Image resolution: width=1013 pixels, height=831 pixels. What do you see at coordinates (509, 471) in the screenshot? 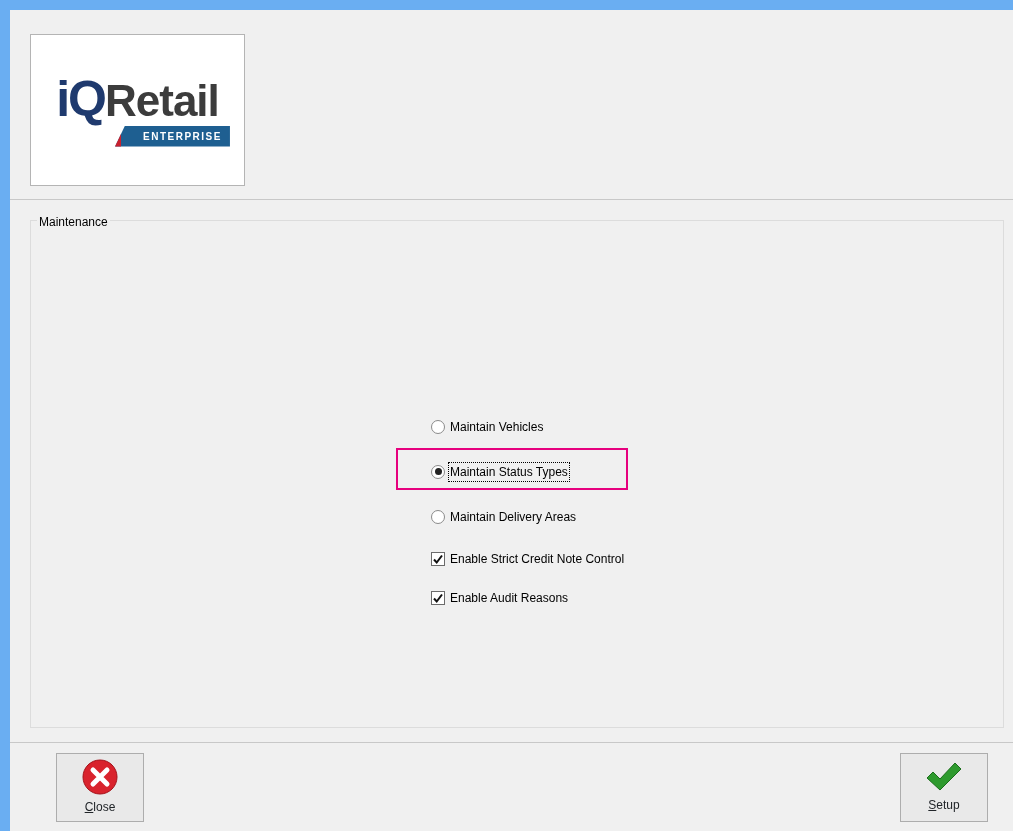
I see `option-label: Maintain Status Types` at bounding box center [509, 471].